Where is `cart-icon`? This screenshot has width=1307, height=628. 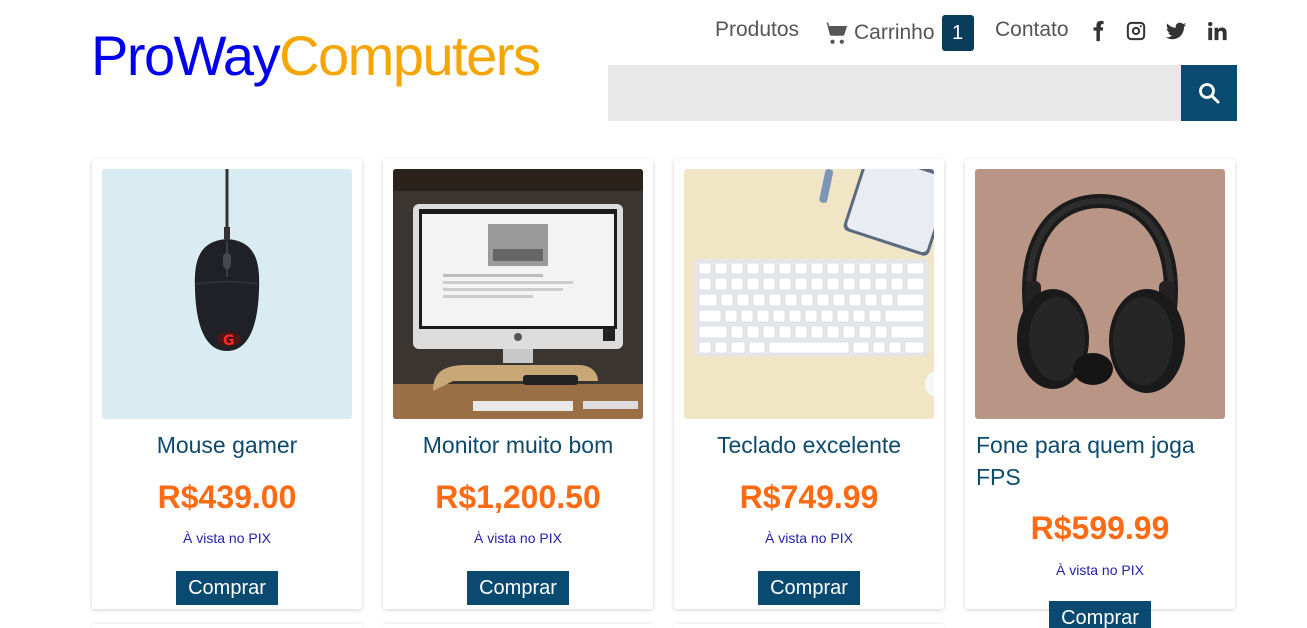
cart-icon is located at coordinates (835, 33).